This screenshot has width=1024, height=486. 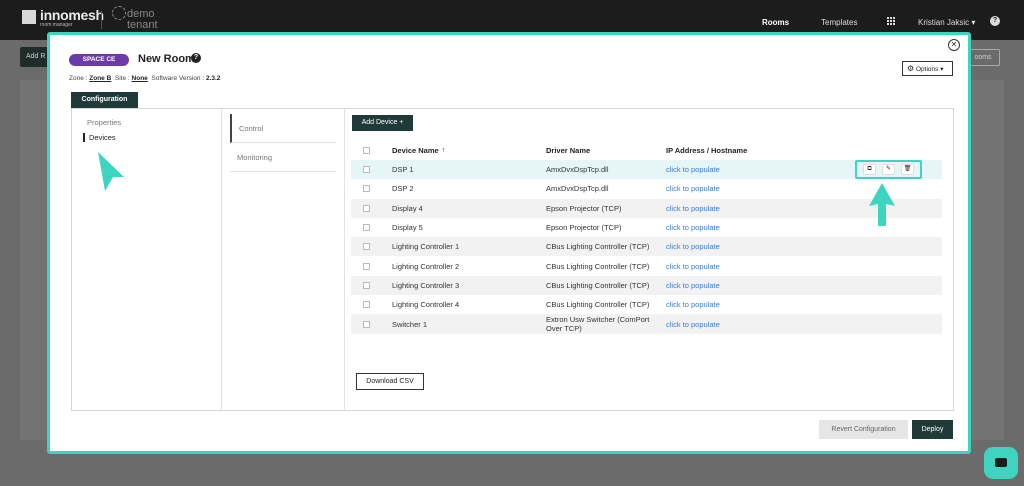 I want to click on options-dropdown: ⚙ Options ▾, so click(x=927, y=68).